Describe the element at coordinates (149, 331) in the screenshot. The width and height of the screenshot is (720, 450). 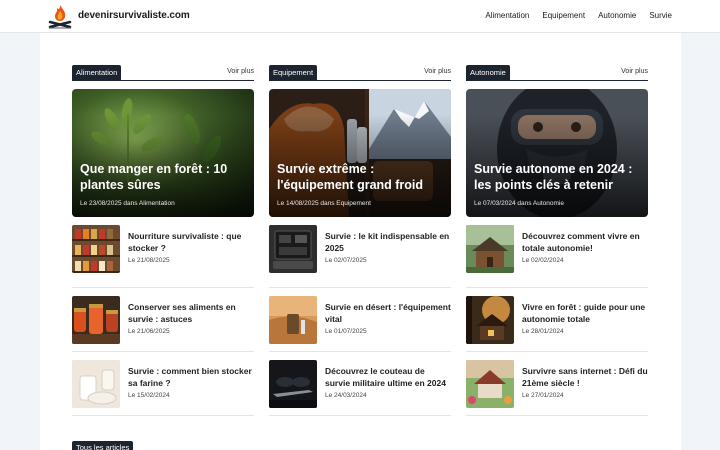
I see `article-date: Le 21/06/2025` at that location.